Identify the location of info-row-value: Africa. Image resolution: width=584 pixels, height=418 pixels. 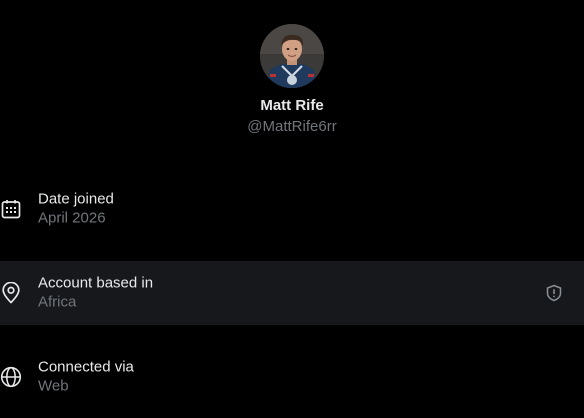
(57, 302).